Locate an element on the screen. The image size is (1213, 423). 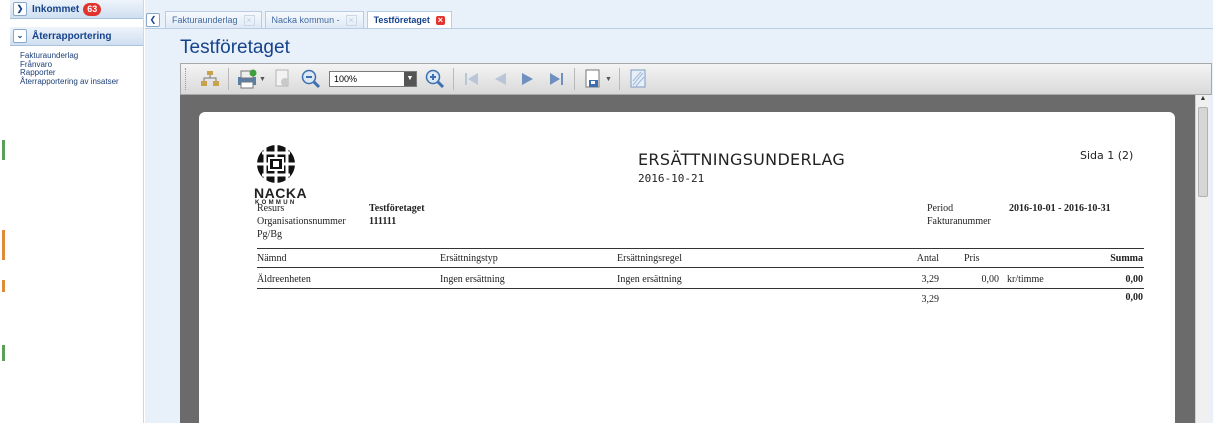
row-typ: Ingen ersättning is located at coordinates (472, 279).